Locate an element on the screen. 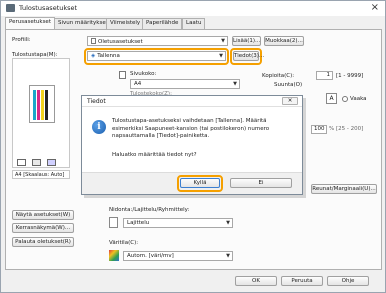  dialog-title: Tiedot is located at coordinates (96, 101).